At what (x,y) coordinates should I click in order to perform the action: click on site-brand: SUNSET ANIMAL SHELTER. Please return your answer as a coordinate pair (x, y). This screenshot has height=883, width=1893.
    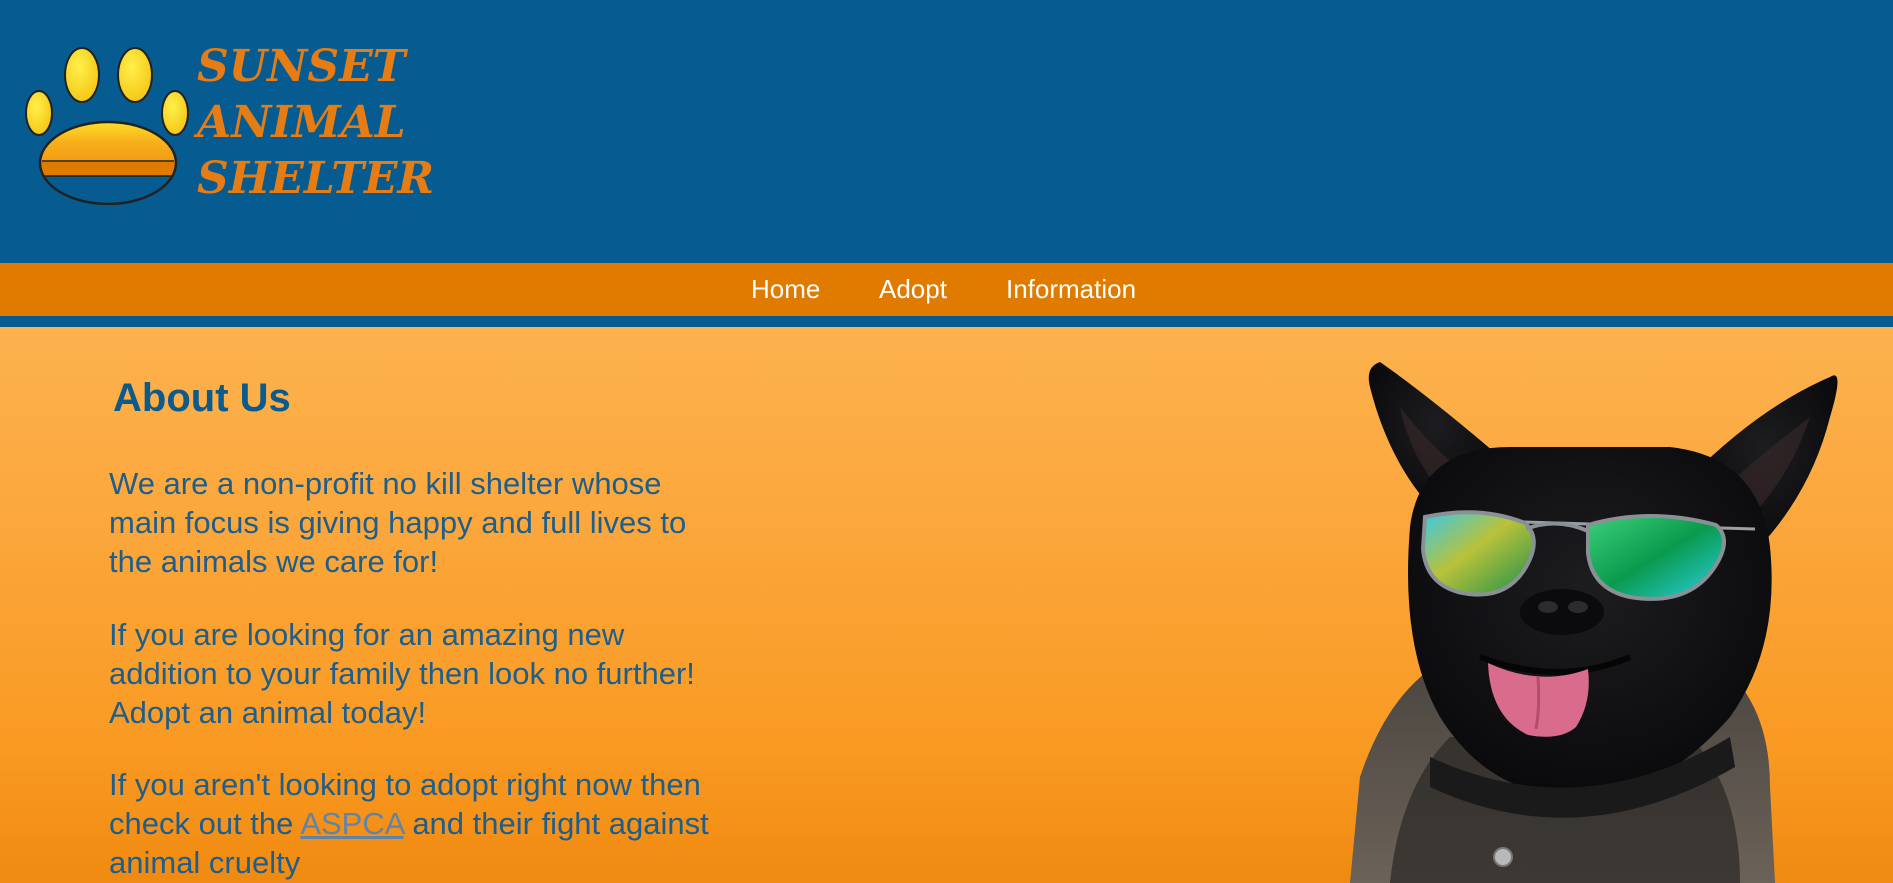
    Looking at the image, I should click on (315, 123).